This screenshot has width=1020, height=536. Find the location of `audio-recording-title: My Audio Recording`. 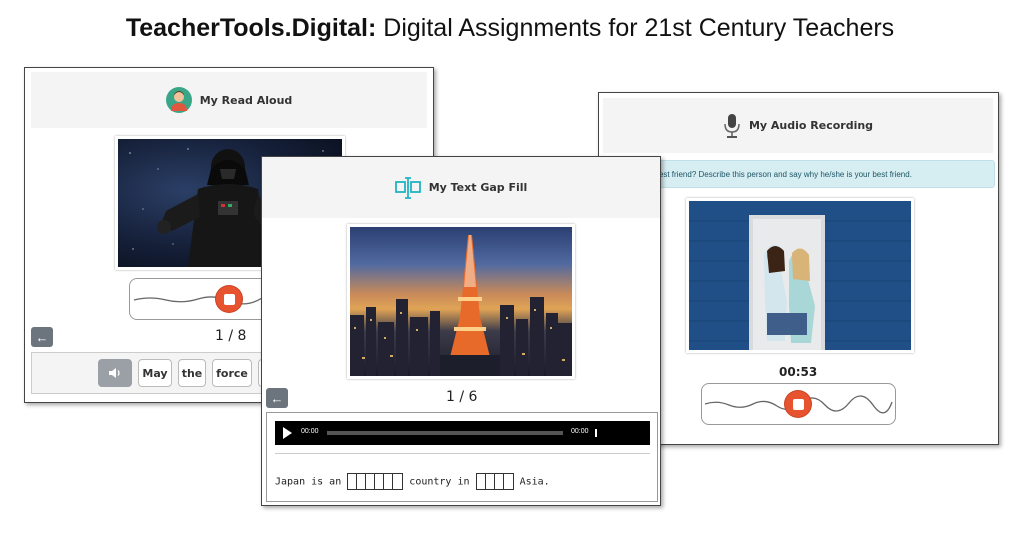

audio-recording-title: My Audio Recording is located at coordinates (811, 125).